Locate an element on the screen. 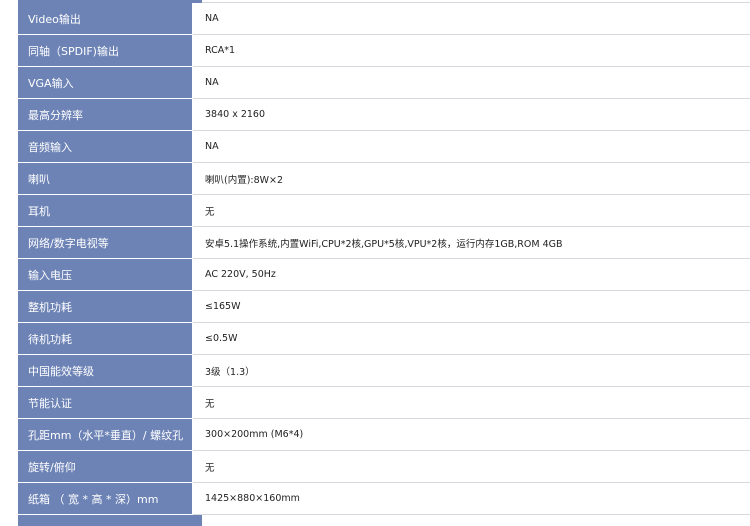 Image resolution: width=750 pixels, height=526 pixels. spec-value: AC 220V, 50Hz is located at coordinates (471, 275).